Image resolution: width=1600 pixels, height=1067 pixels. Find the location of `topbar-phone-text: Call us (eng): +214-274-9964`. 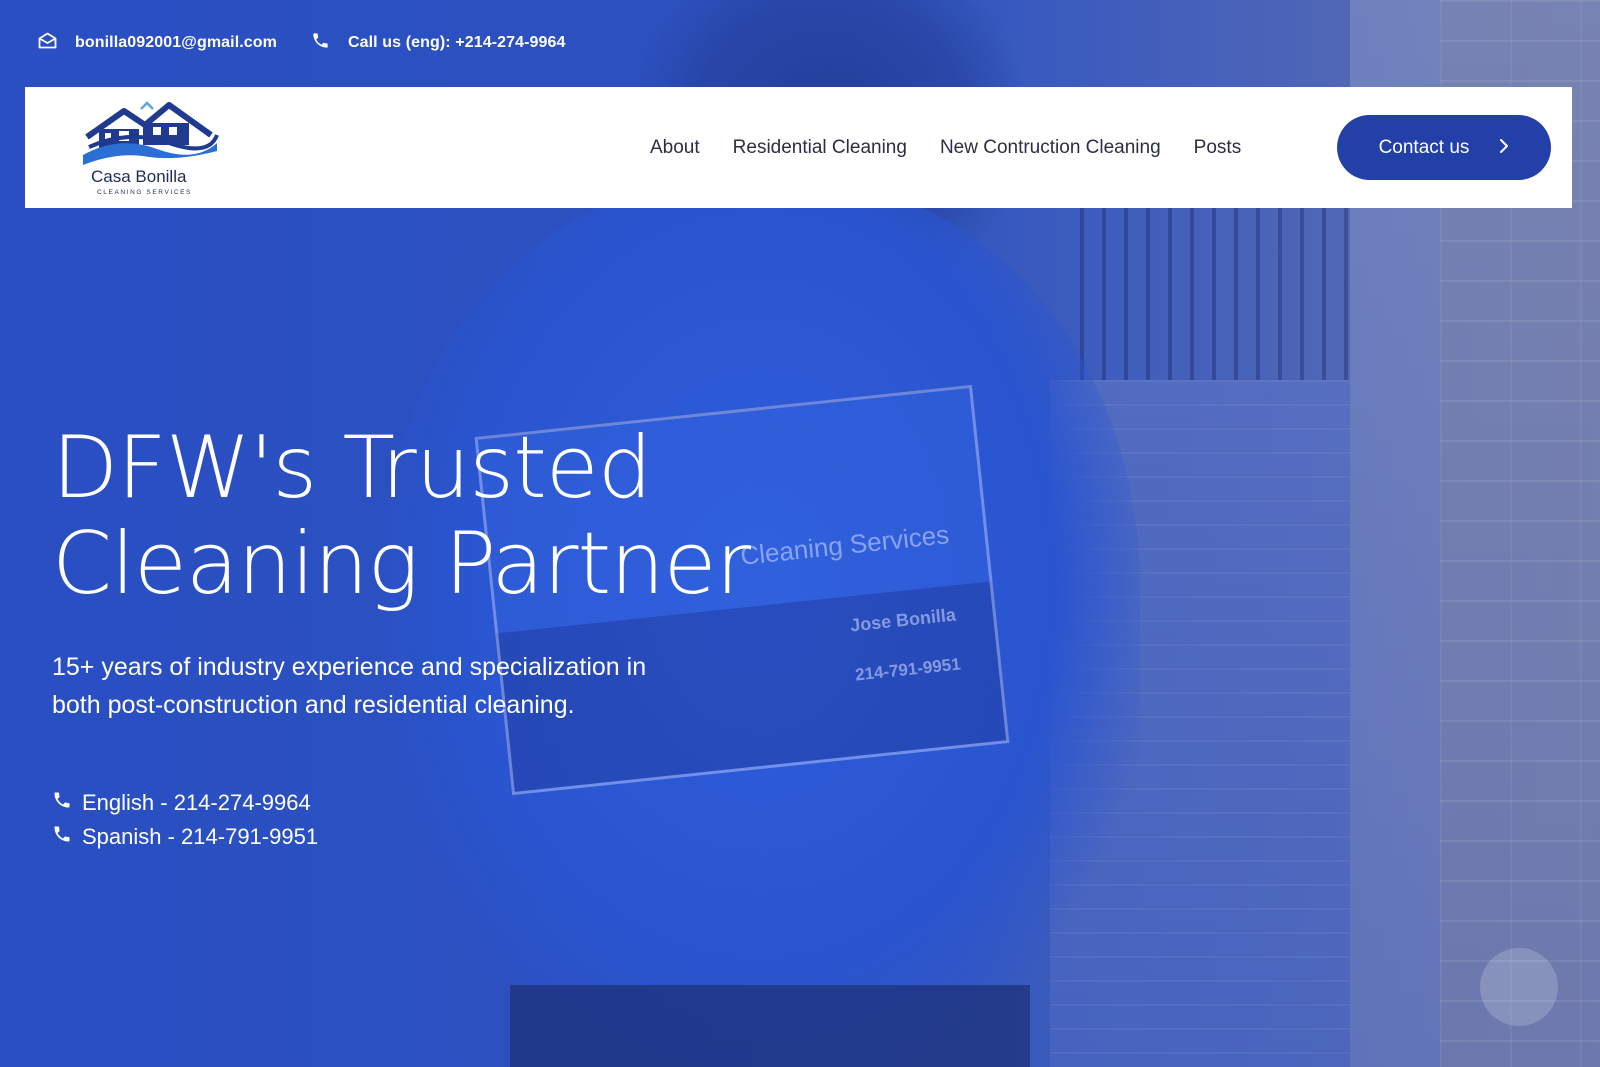

topbar-phone-text: Call us (eng): +214-274-9964 is located at coordinates (456, 42).